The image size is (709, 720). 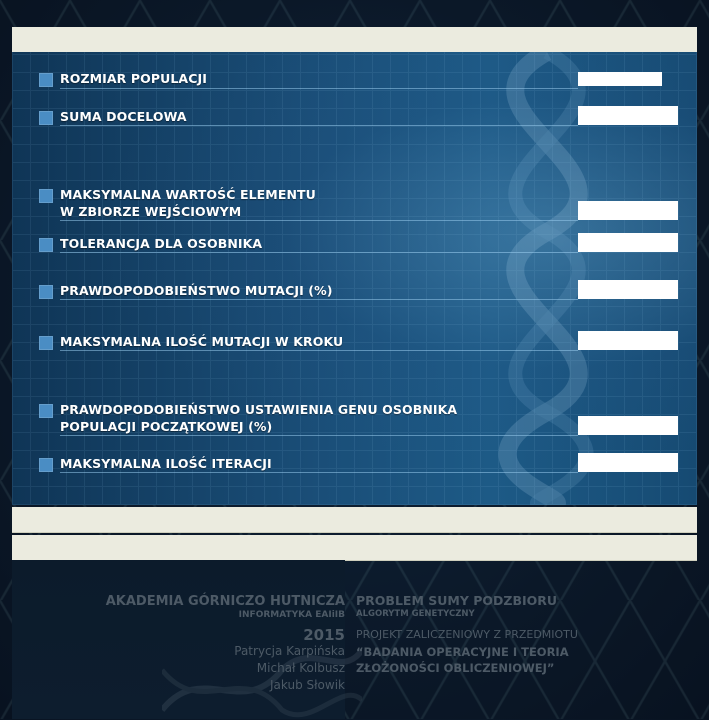 I want to click on field-label: MAKSYMALNA ILOŚĆ MUTACJI W KROKU, so click(x=202, y=341).